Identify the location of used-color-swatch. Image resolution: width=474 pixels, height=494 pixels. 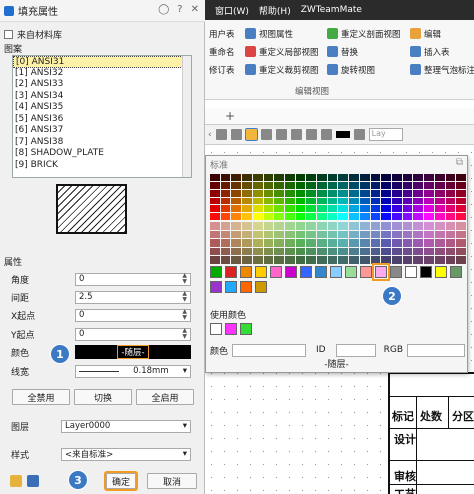
(246, 329).